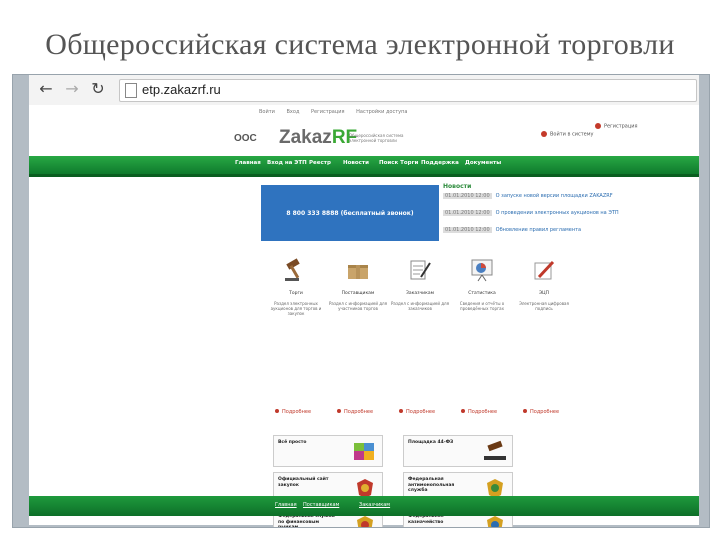  I want to click on site-footer: Главная Поставщикам Заказчикам, so click(364, 506).